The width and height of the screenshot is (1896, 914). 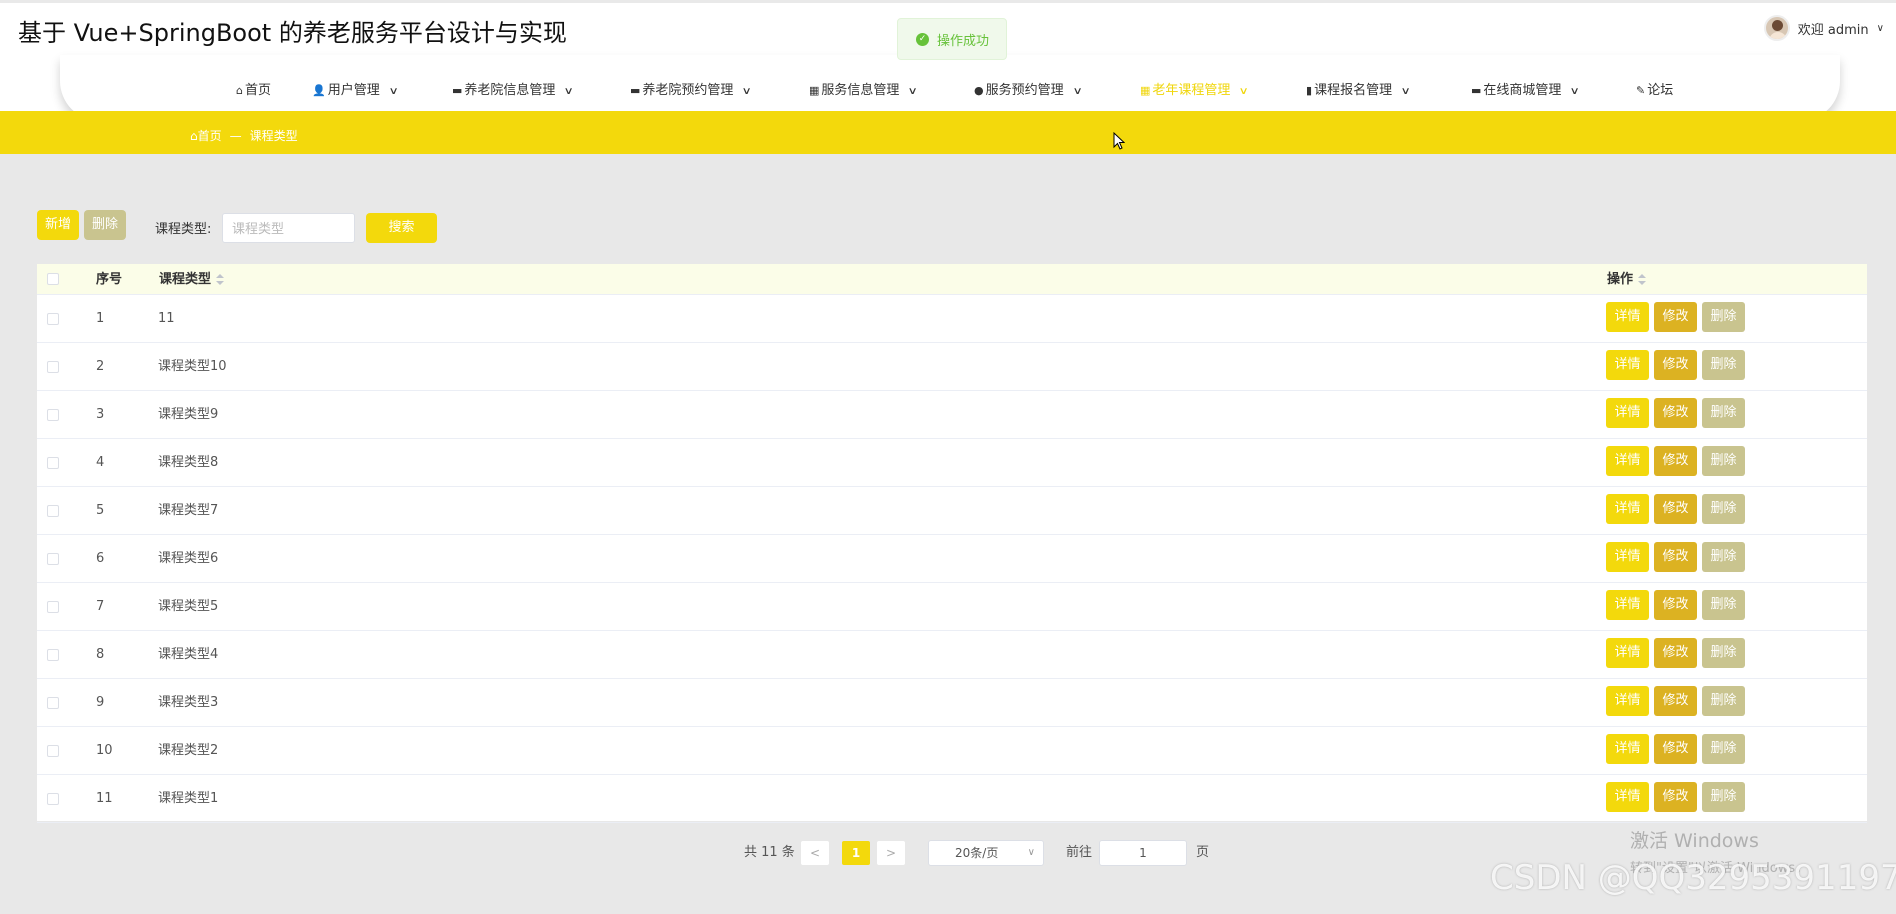 What do you see at coordinates (401, 228) in the screenshot?
I see `search-button: 搜索` at bounding box center [401, 228].